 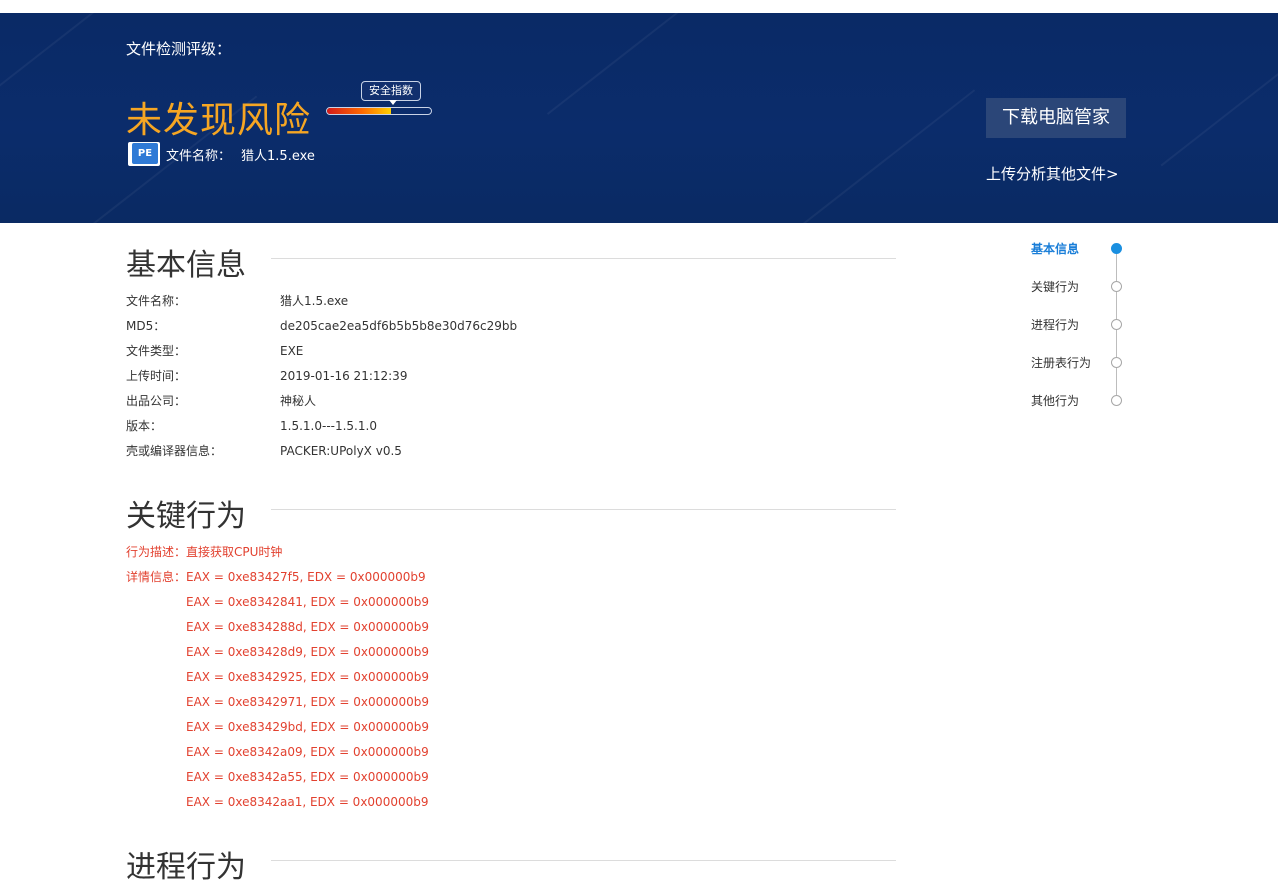 What do you see at coordinates (583, 860) in the screenshot?
I see `process-behavior-divider` at bounding box center [583, 860].